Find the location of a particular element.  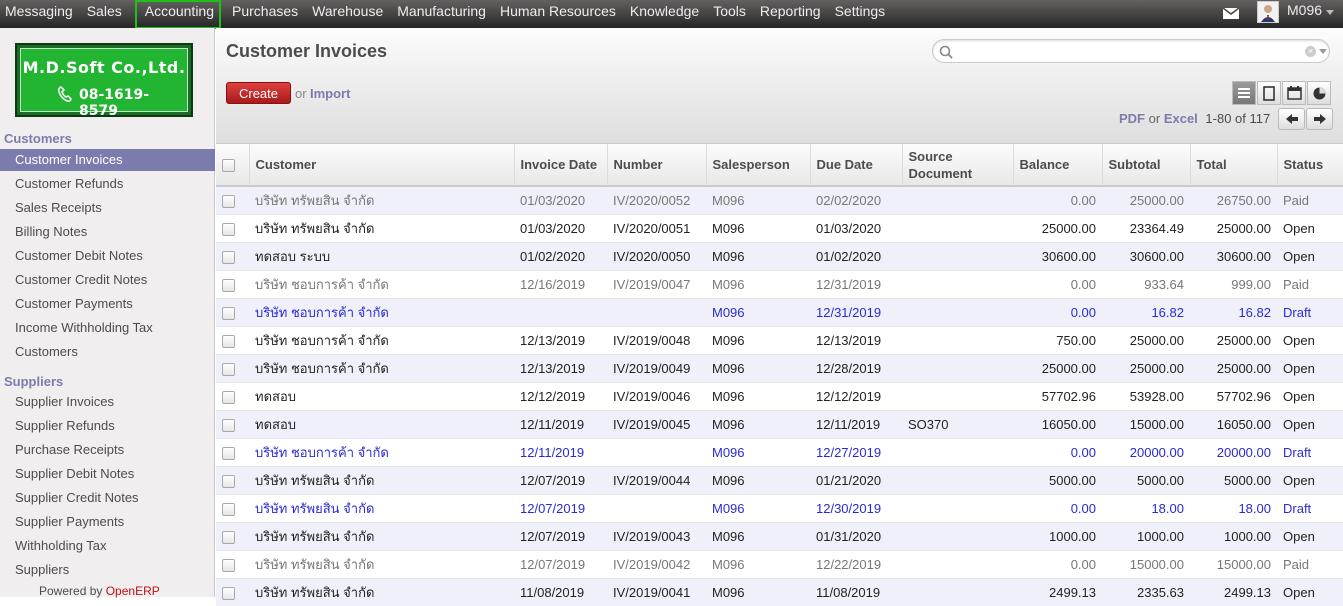

sidebar-item-sales-receipts: Sales Receipts is located at coordinates (107, 208).